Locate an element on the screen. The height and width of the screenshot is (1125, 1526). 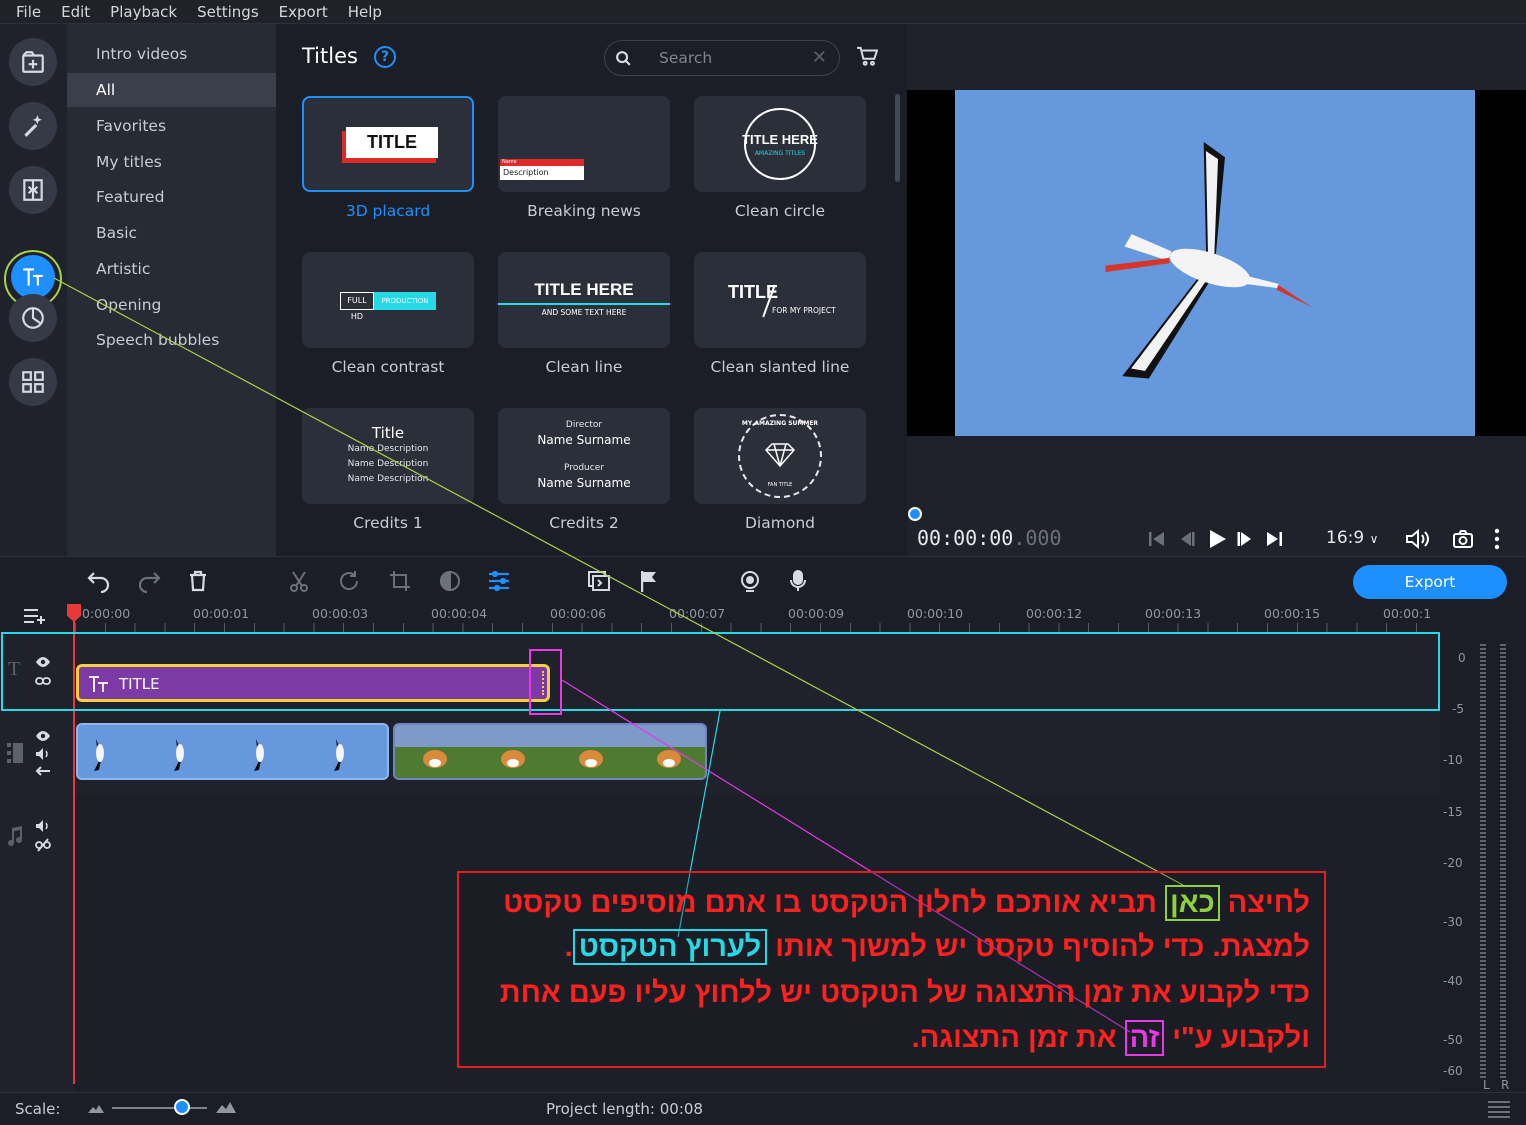
thumb-text: Director is located at coordinates (584, 425).